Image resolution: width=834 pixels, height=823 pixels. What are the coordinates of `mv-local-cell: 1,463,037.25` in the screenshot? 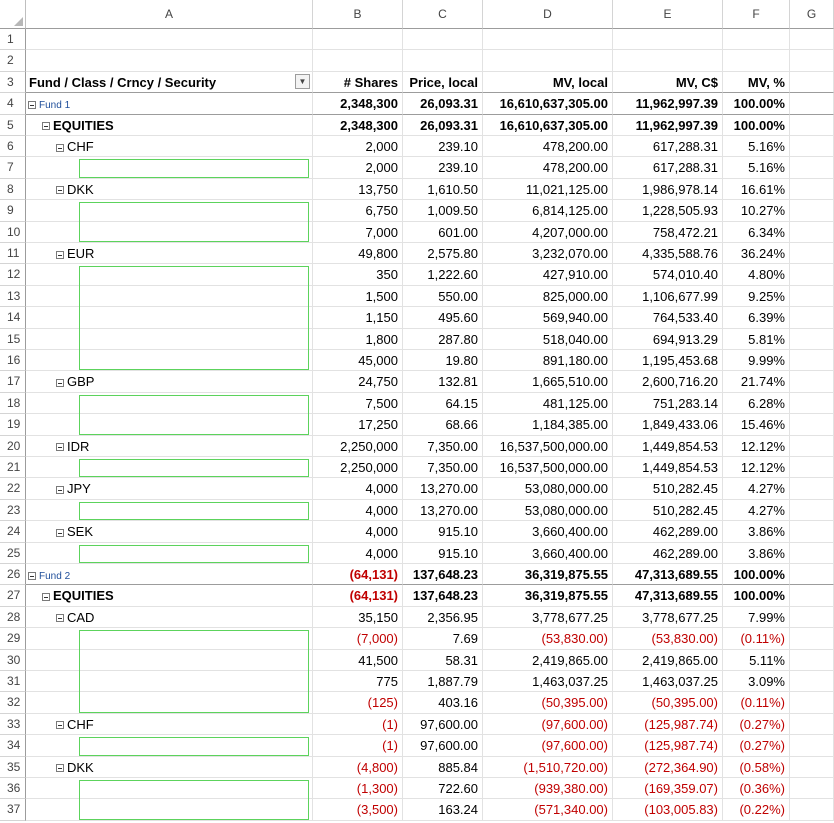 It's located at (548, 682).